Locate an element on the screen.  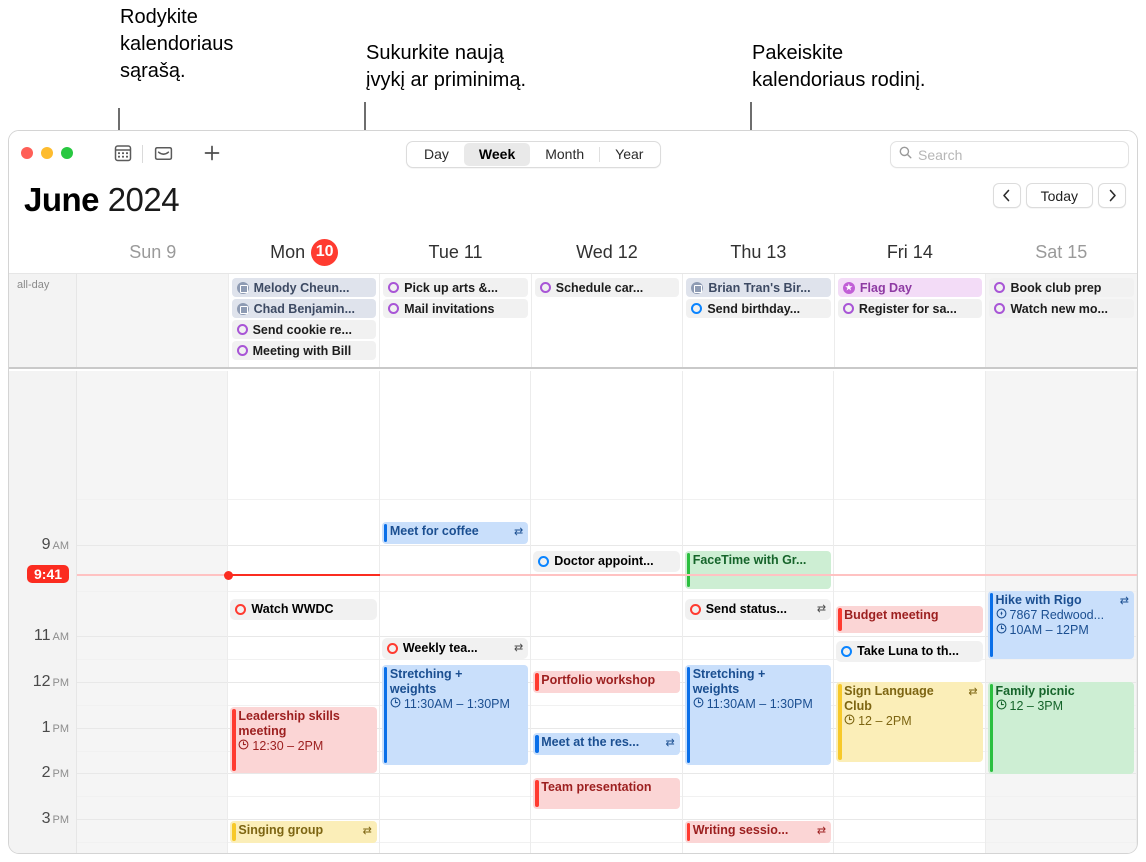
day-header-label: Tue 11 is located at coordinates (455, 251).